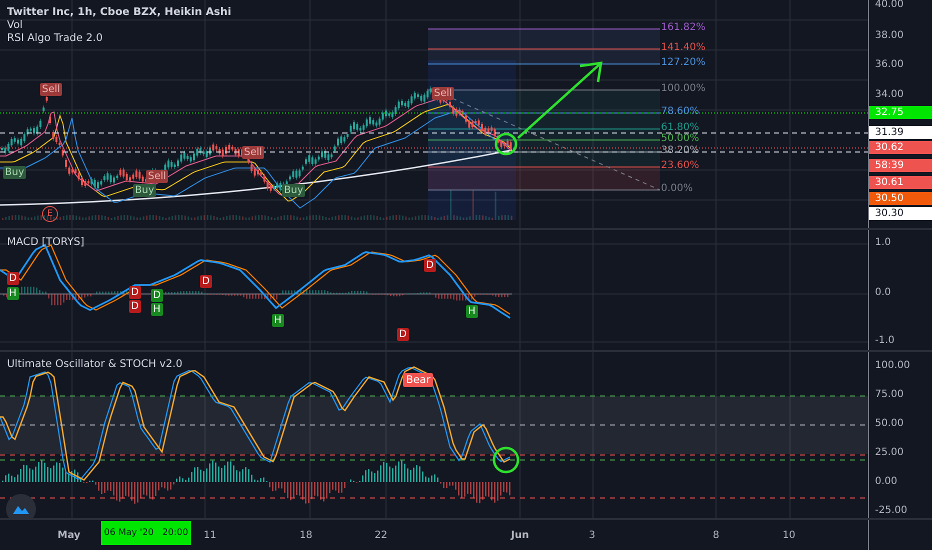 The height and width of the screenshot is (550, 932). Describe the element at coordinates (889, 64) in the screenshot. I see `price-tick-label: 36.00` at that location.